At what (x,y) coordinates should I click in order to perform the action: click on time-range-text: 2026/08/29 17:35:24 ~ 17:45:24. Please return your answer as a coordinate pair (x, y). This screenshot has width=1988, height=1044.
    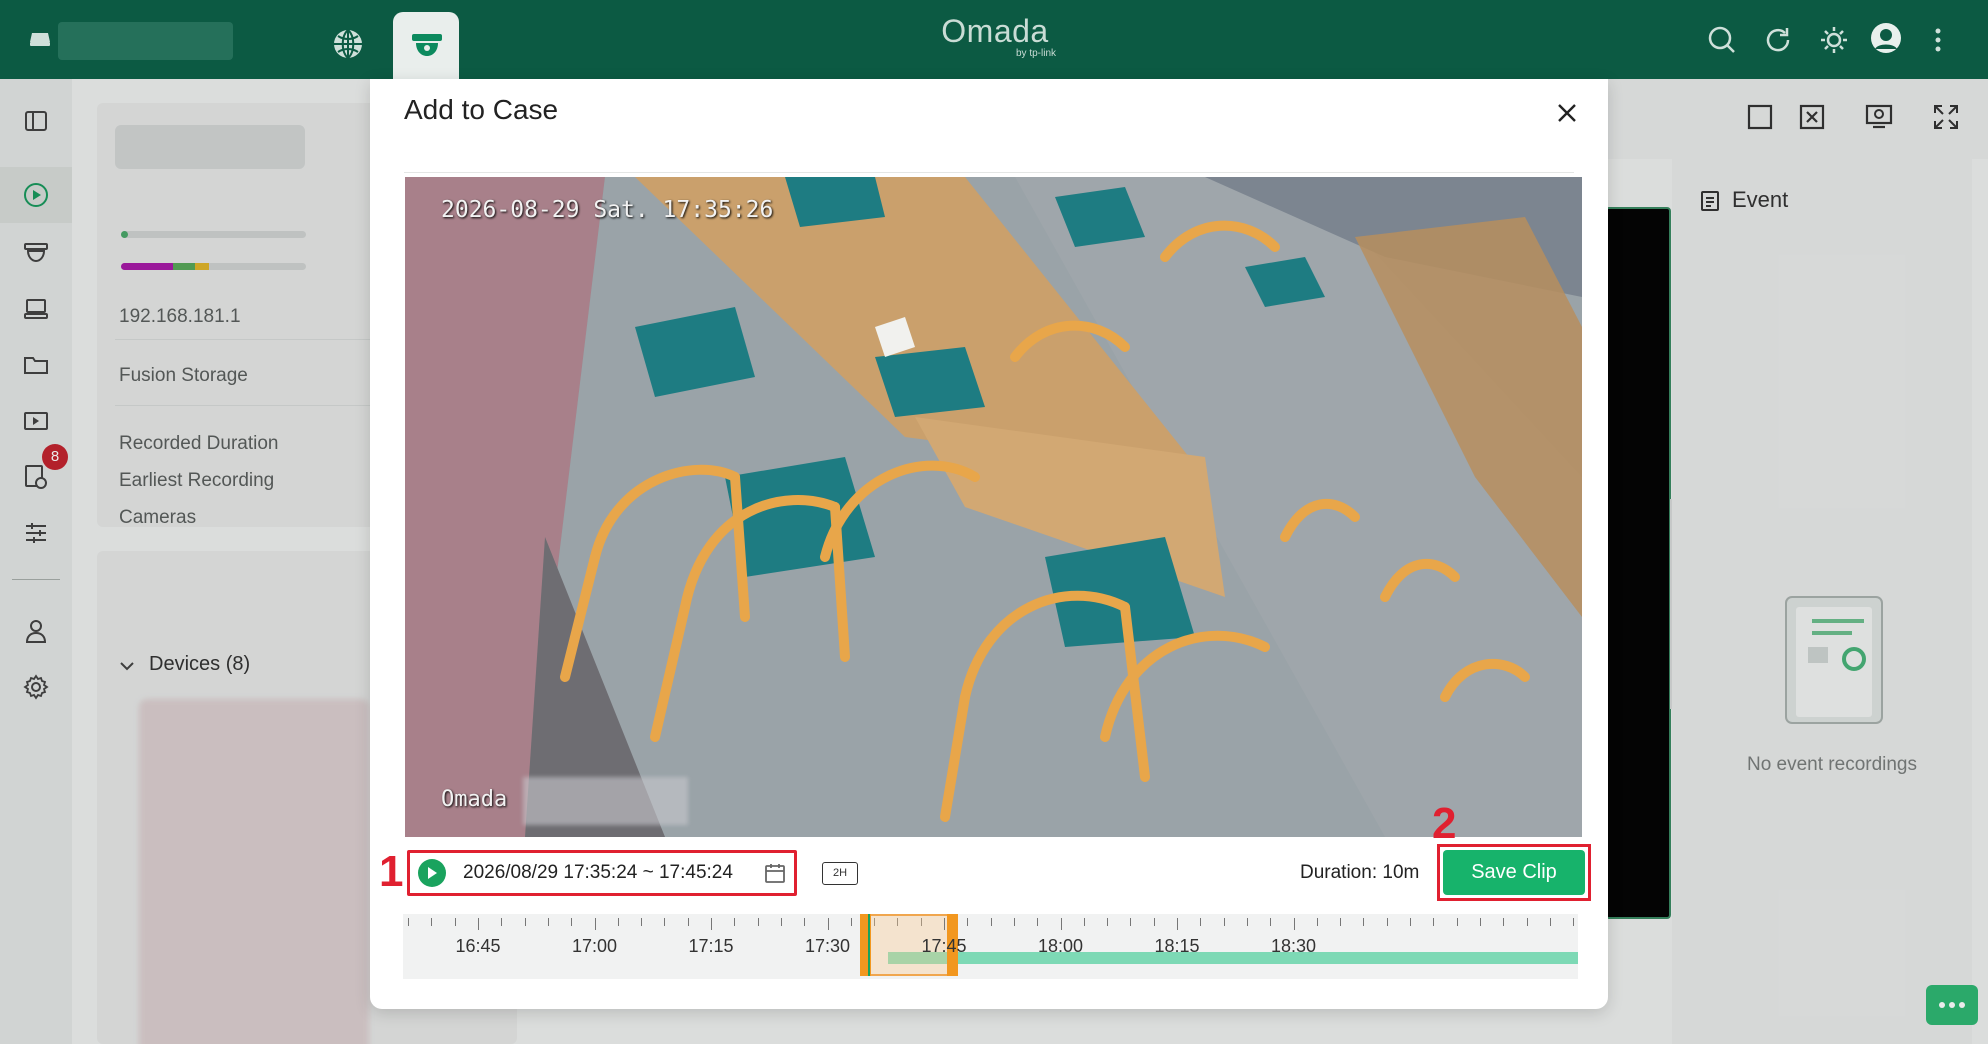
    Looking at the image, I should click on (598, 873).